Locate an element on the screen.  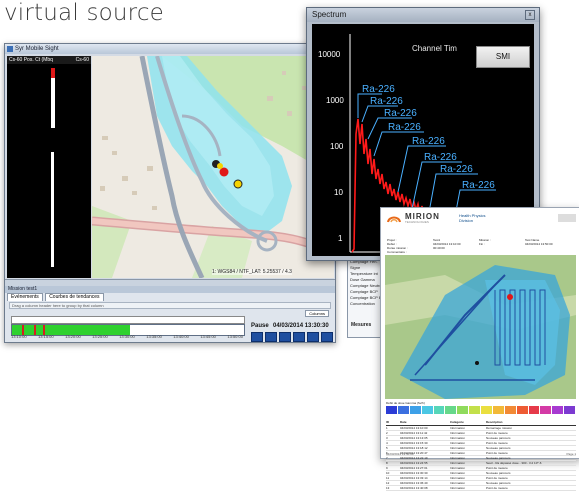
mirion-logo-icon is located at coordinates (394, 219).